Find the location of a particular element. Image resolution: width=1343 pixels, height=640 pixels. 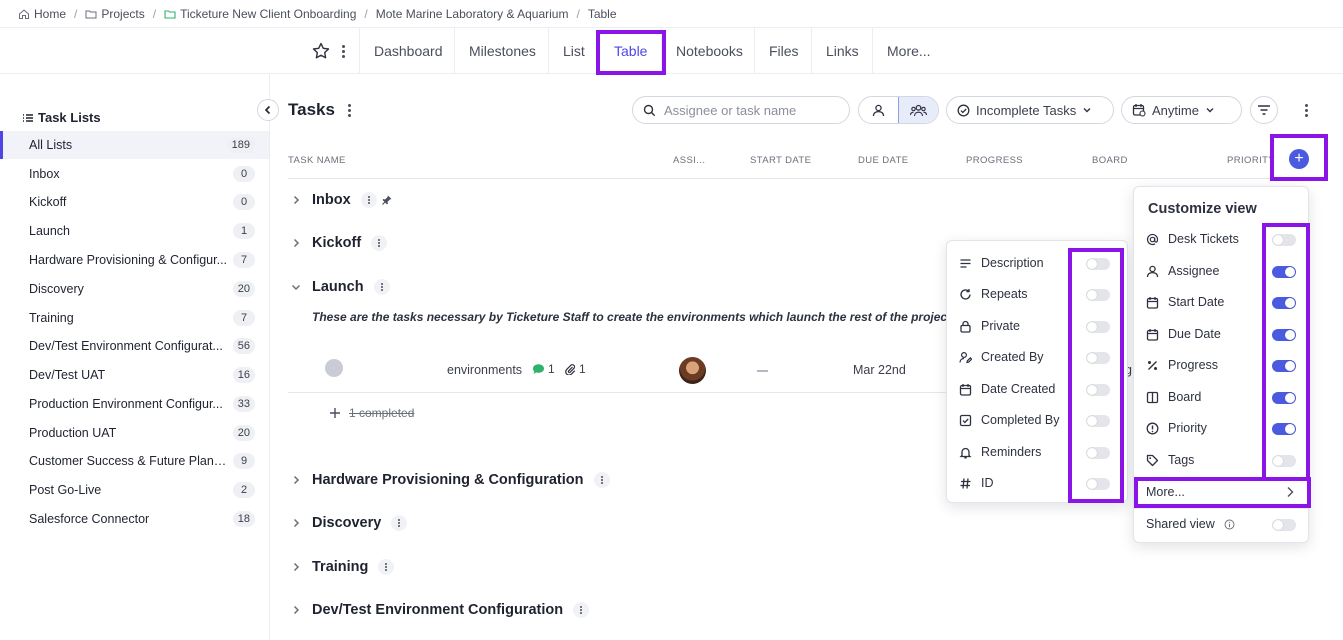

sidebar-item-kickoff: Kickoff 0 is located at coordinates (134, 202).